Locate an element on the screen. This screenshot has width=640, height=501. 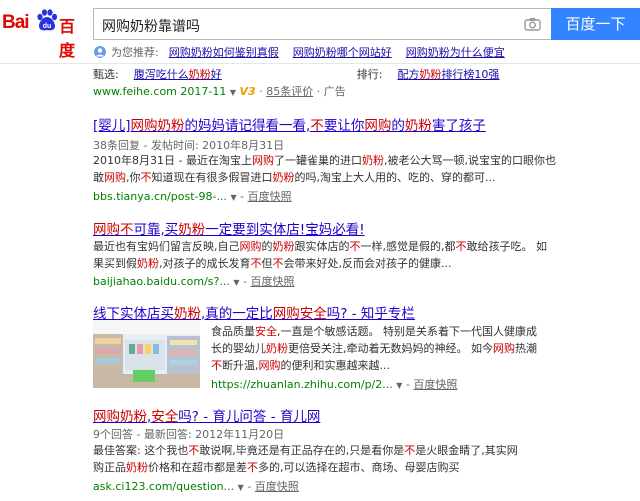
result-url-line: baijiahao.baidu.com/s?... ▼ - 百度快照 is located at coordinates (194, 281).